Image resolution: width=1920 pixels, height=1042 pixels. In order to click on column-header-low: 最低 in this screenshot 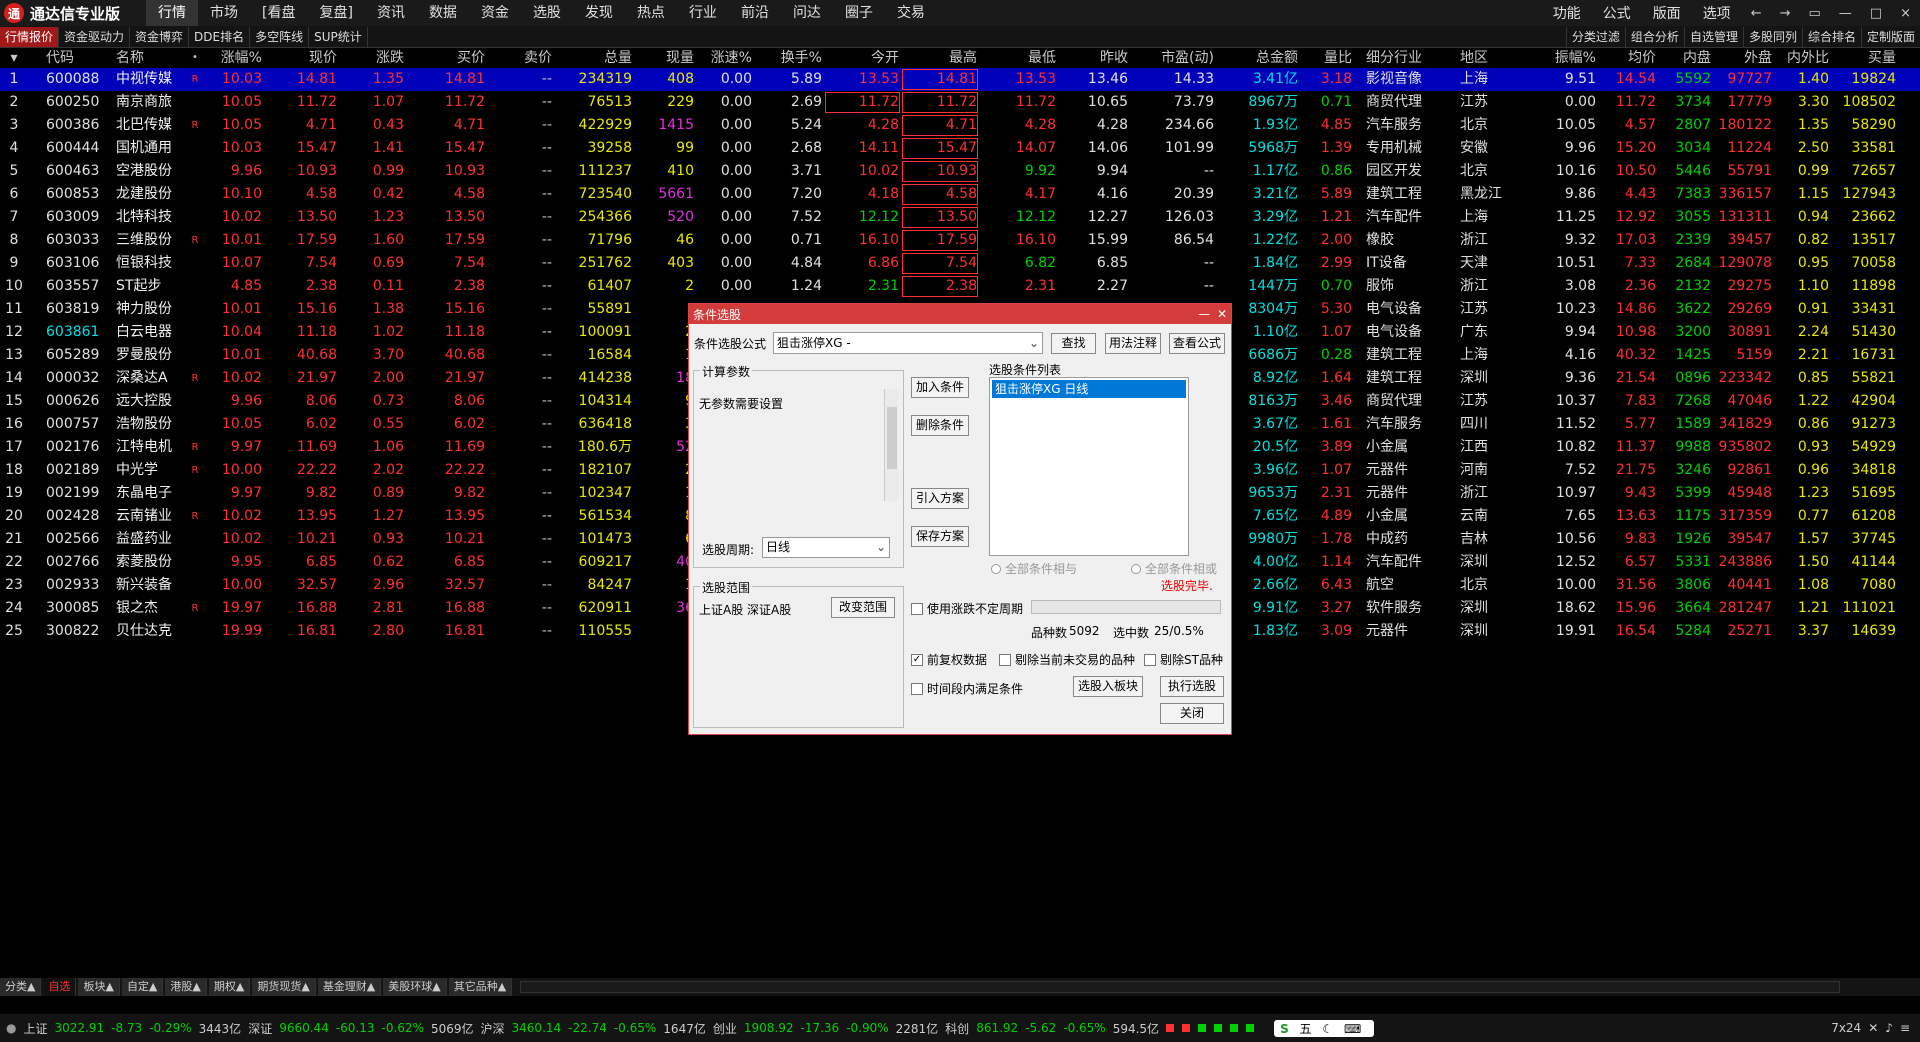, I will do `click(1018, 58)`.